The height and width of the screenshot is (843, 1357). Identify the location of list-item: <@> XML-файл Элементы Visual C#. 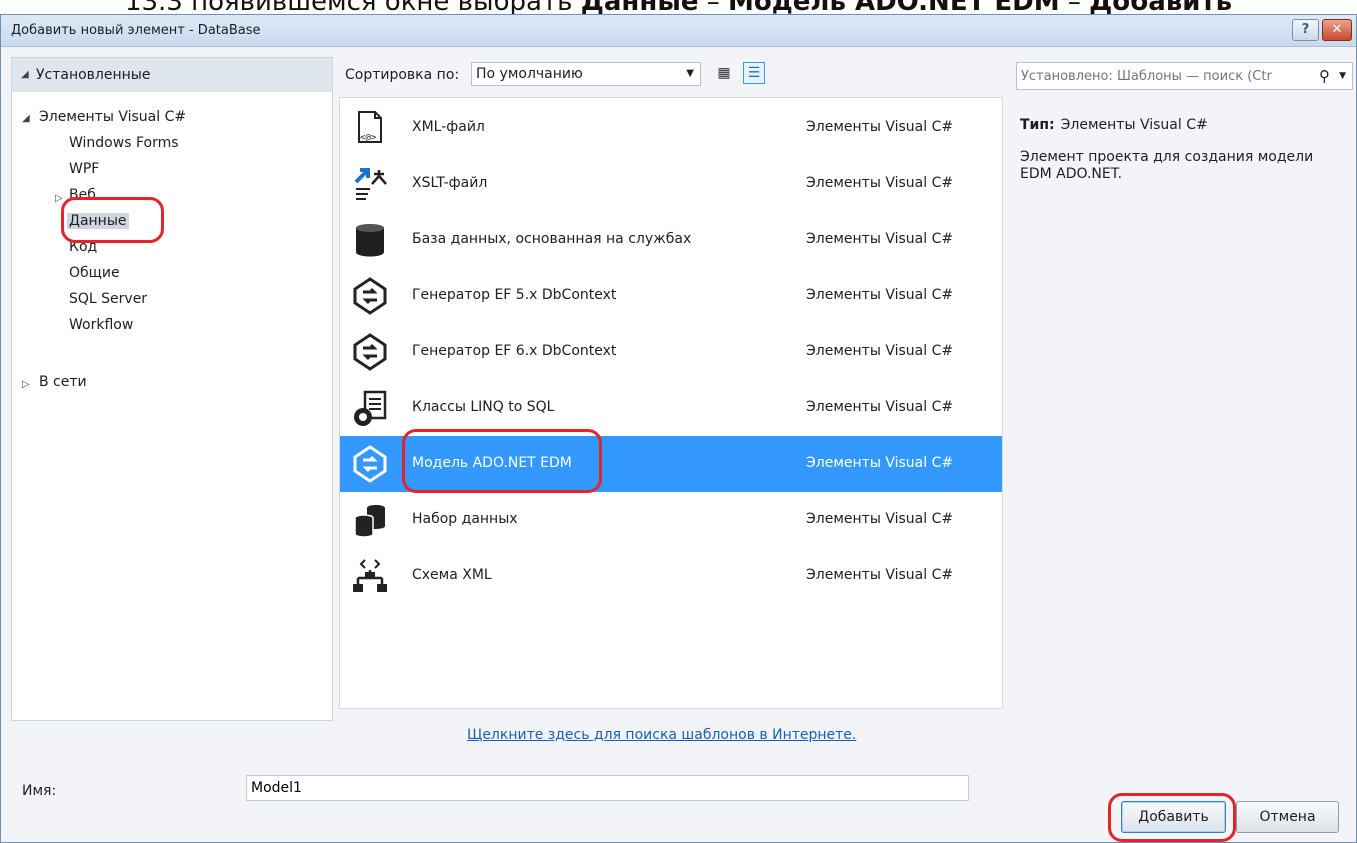
(671, 128).